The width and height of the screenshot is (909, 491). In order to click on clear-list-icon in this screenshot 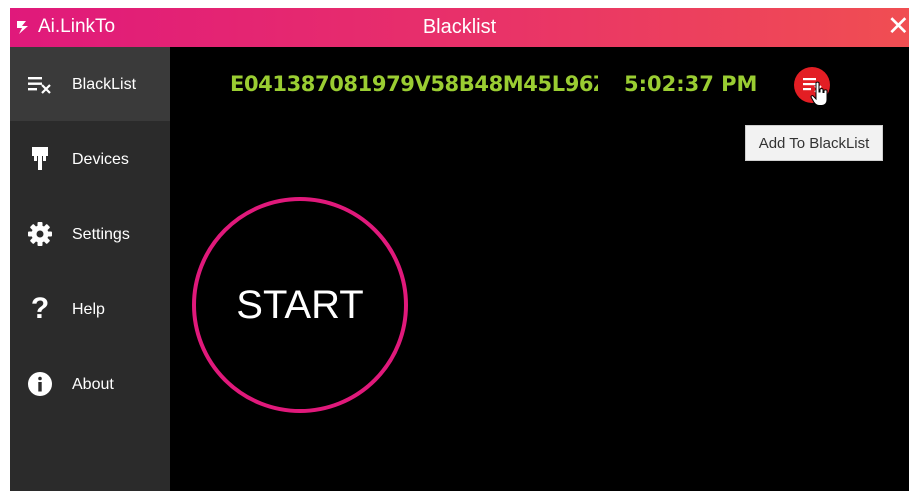, I will do `click(40, 84)`.